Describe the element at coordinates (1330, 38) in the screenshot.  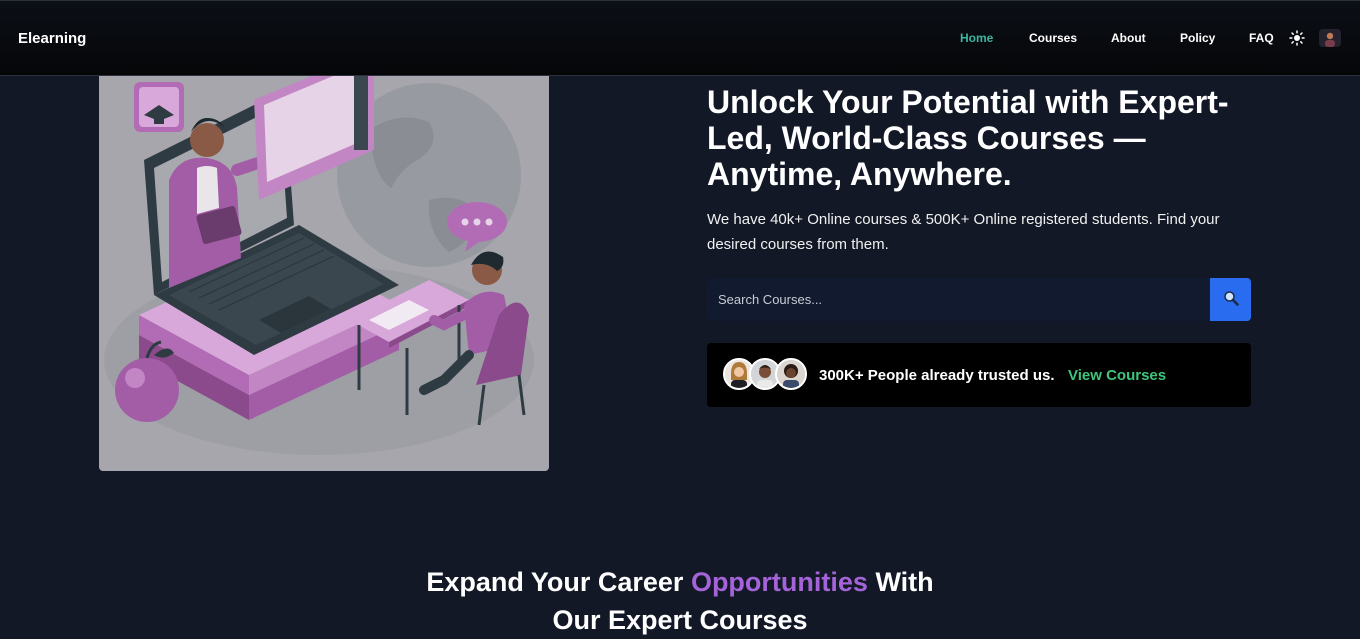
I see `user-avatar` at that location.